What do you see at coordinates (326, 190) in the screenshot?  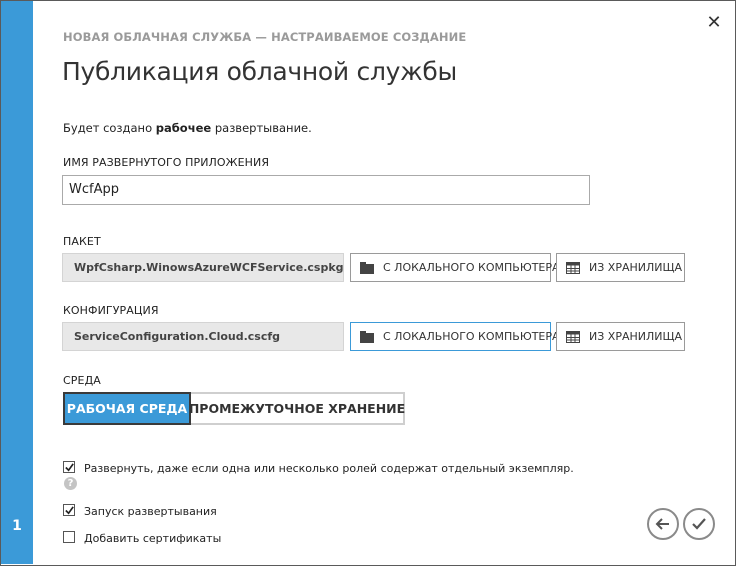 I see `app-name-input: WcfApp` at bounding box center [326, 190].